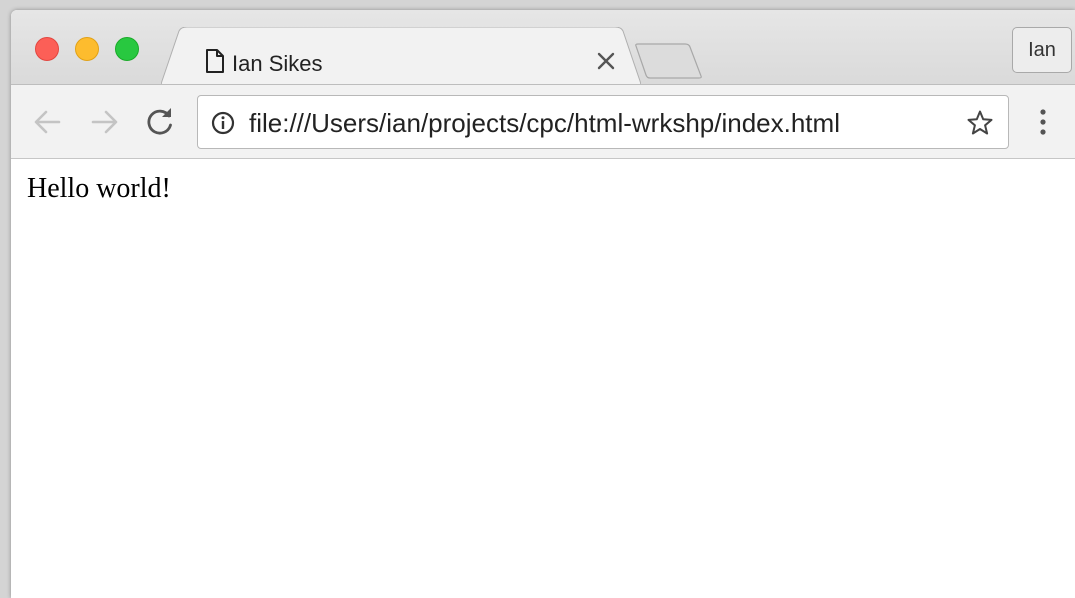  What do you see at coordinates (606, 61) in the screenshot?
I see `close-icon` at bounding box center [606, 61].